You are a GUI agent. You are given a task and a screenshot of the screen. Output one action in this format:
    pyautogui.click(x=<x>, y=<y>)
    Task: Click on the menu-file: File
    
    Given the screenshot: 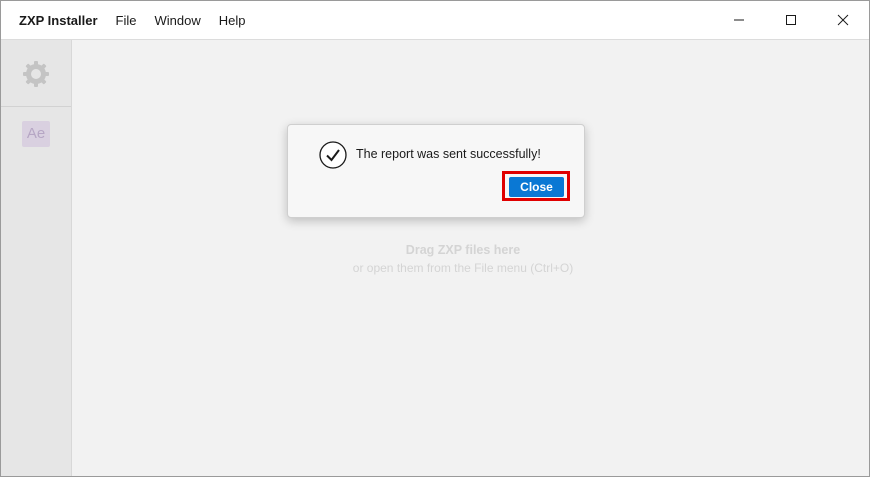 What is the action you would take?
    pyautogui.click(x=126, y=20)
    